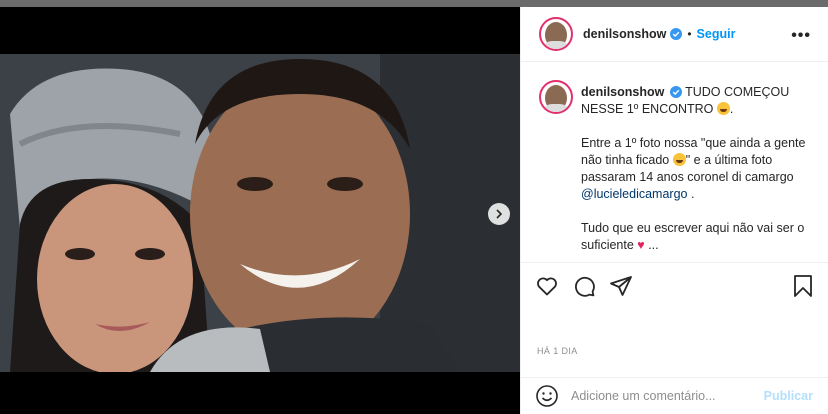  What do you see at coordinates (641, 245) in the screenshot?
I see `heart-emoji-icon: ♥` at bounding box center [641, 245].